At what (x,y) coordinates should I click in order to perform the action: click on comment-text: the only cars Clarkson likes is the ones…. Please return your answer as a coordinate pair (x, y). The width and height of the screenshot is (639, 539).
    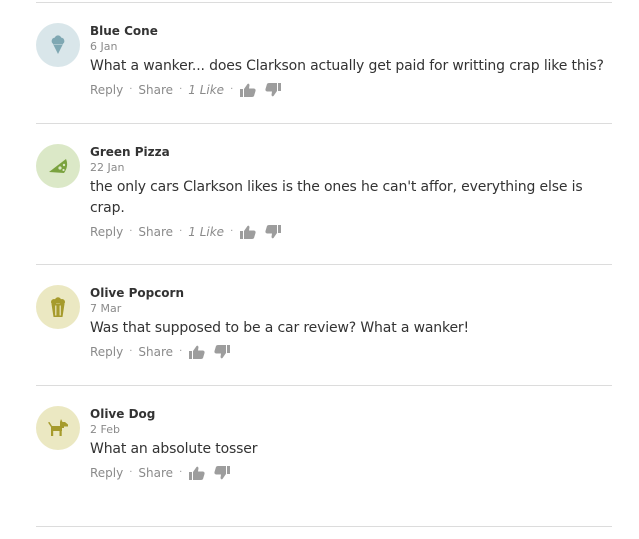
    Looking at the image, I should click on (336, 197).